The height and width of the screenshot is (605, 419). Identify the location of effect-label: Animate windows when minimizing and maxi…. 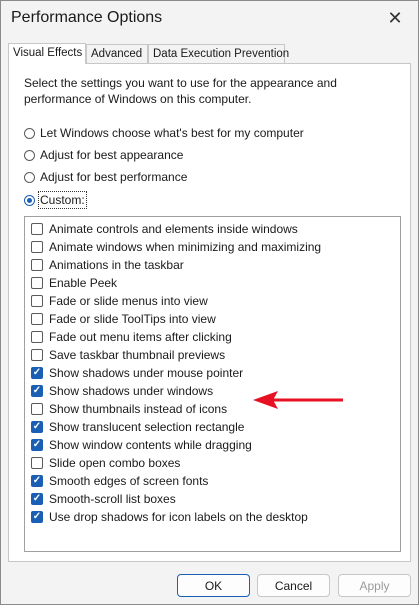
(185, 247).